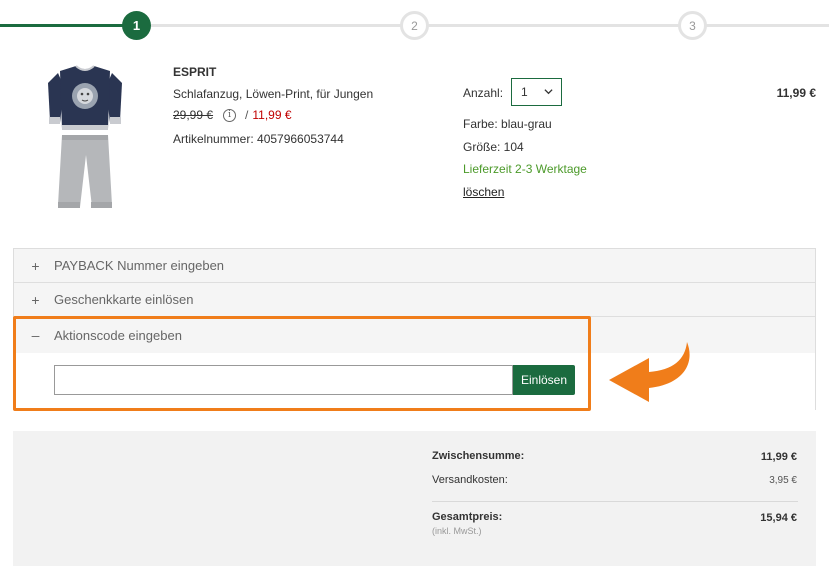 This screenshot has width=829, height=575. Describe the element at coordinates (649, 372) in the screenshot. I see `arrow-pointer-icon` at that location.